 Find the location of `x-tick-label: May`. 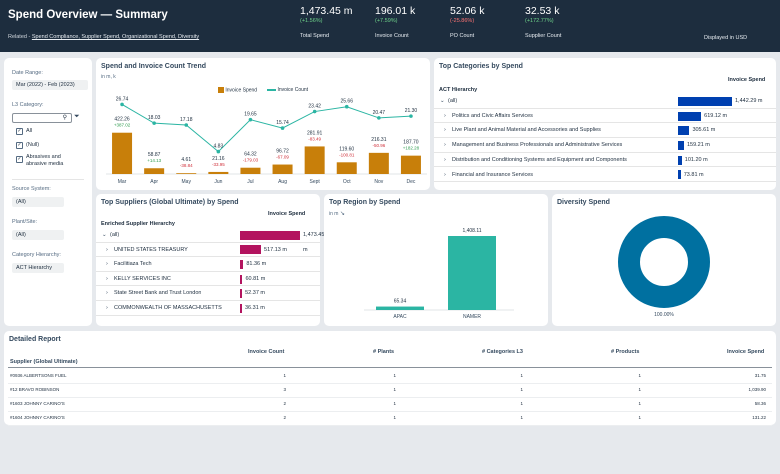

x-tick-label: May is located at coordinates (187, 182).